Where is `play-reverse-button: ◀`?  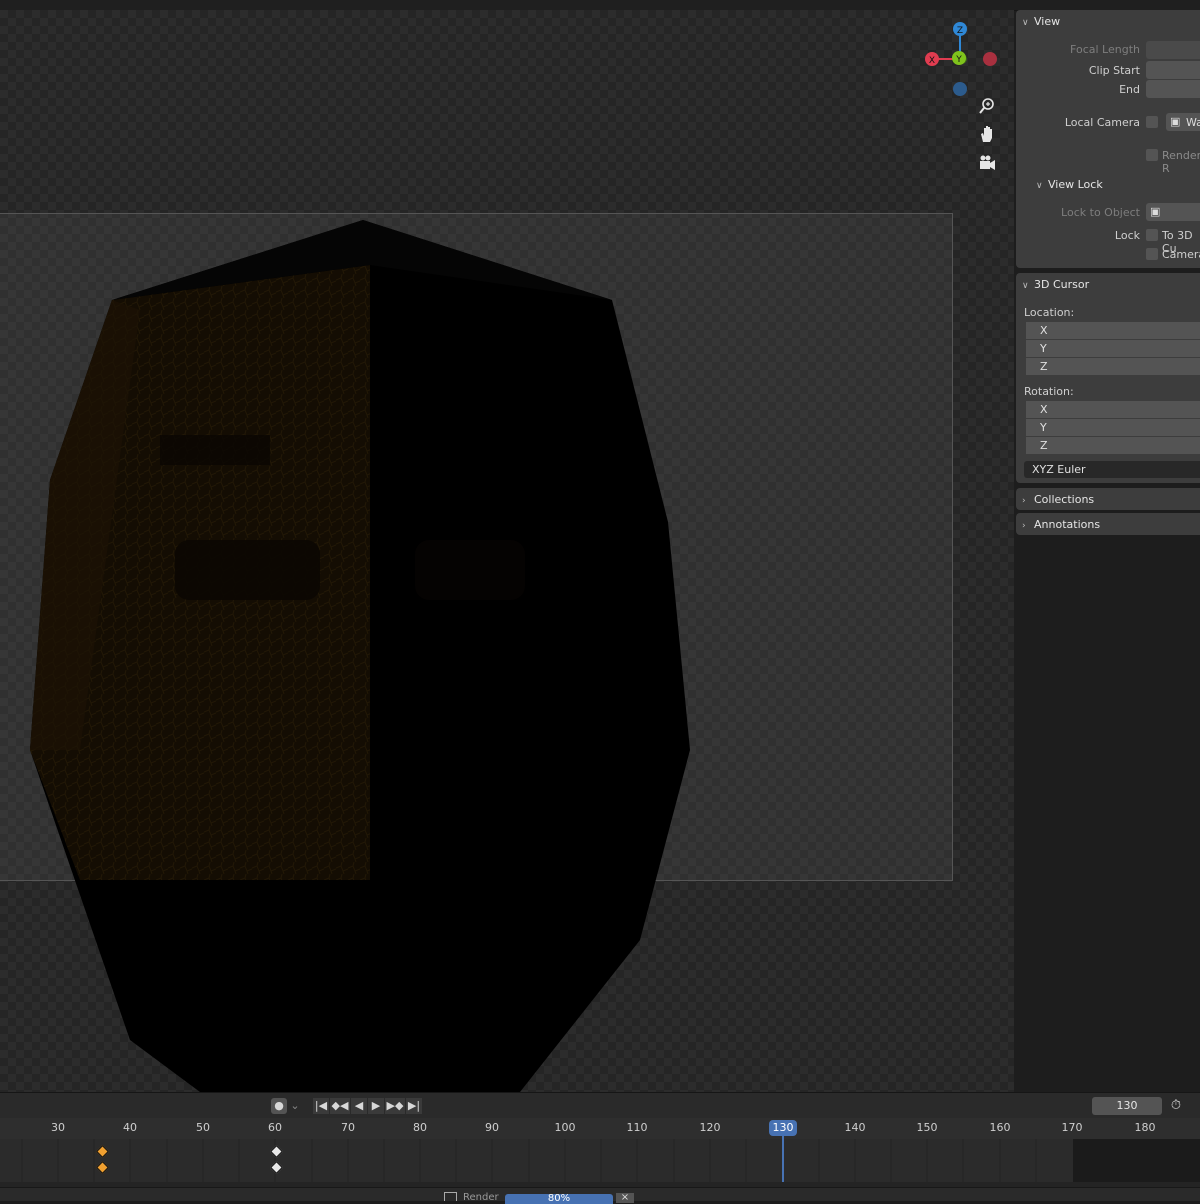
play-reverse-button: ◀ is located at coordinates (359, 1106).